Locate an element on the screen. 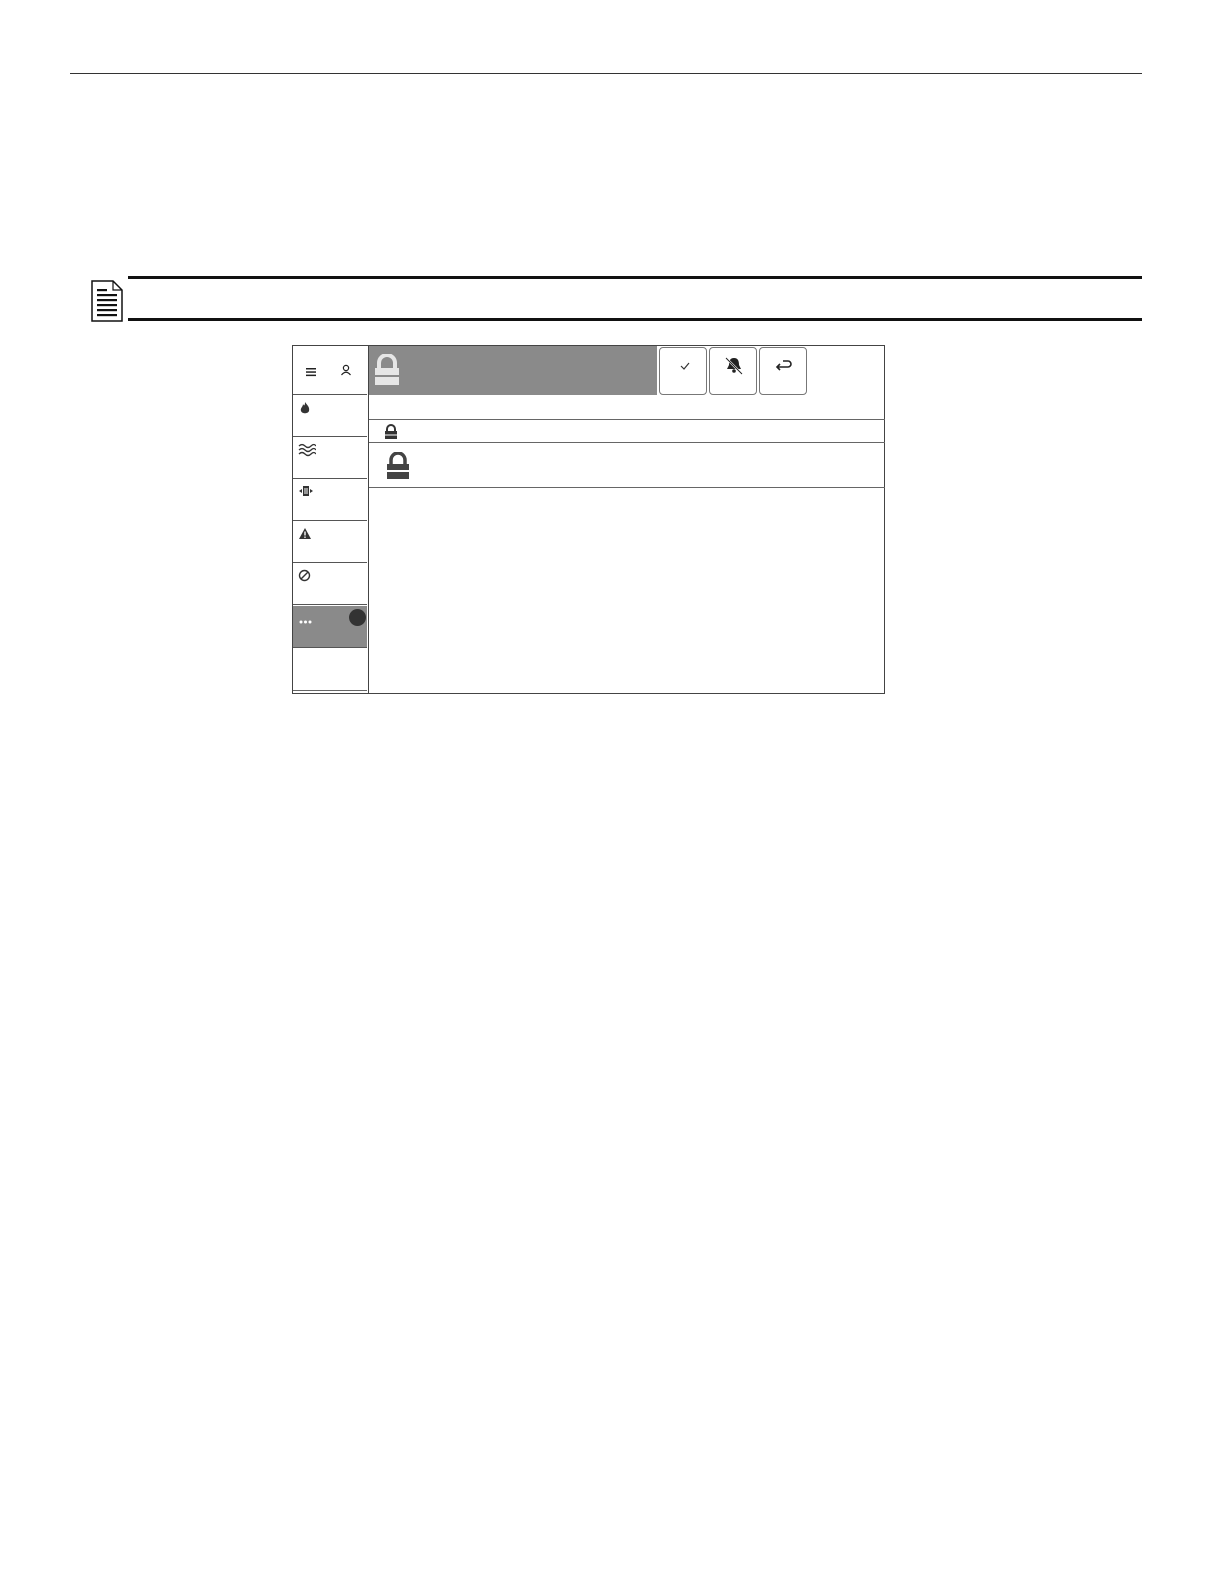 The height and width of the screenshot is (1584, 1224). panel-screen is located at coordinates (588, 519).